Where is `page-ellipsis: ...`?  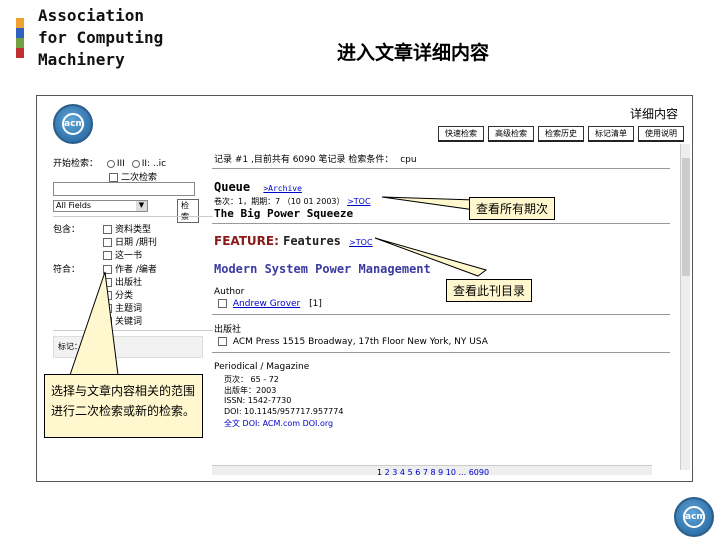 page-ellipsis: ... is located at coordinates (462, 472).